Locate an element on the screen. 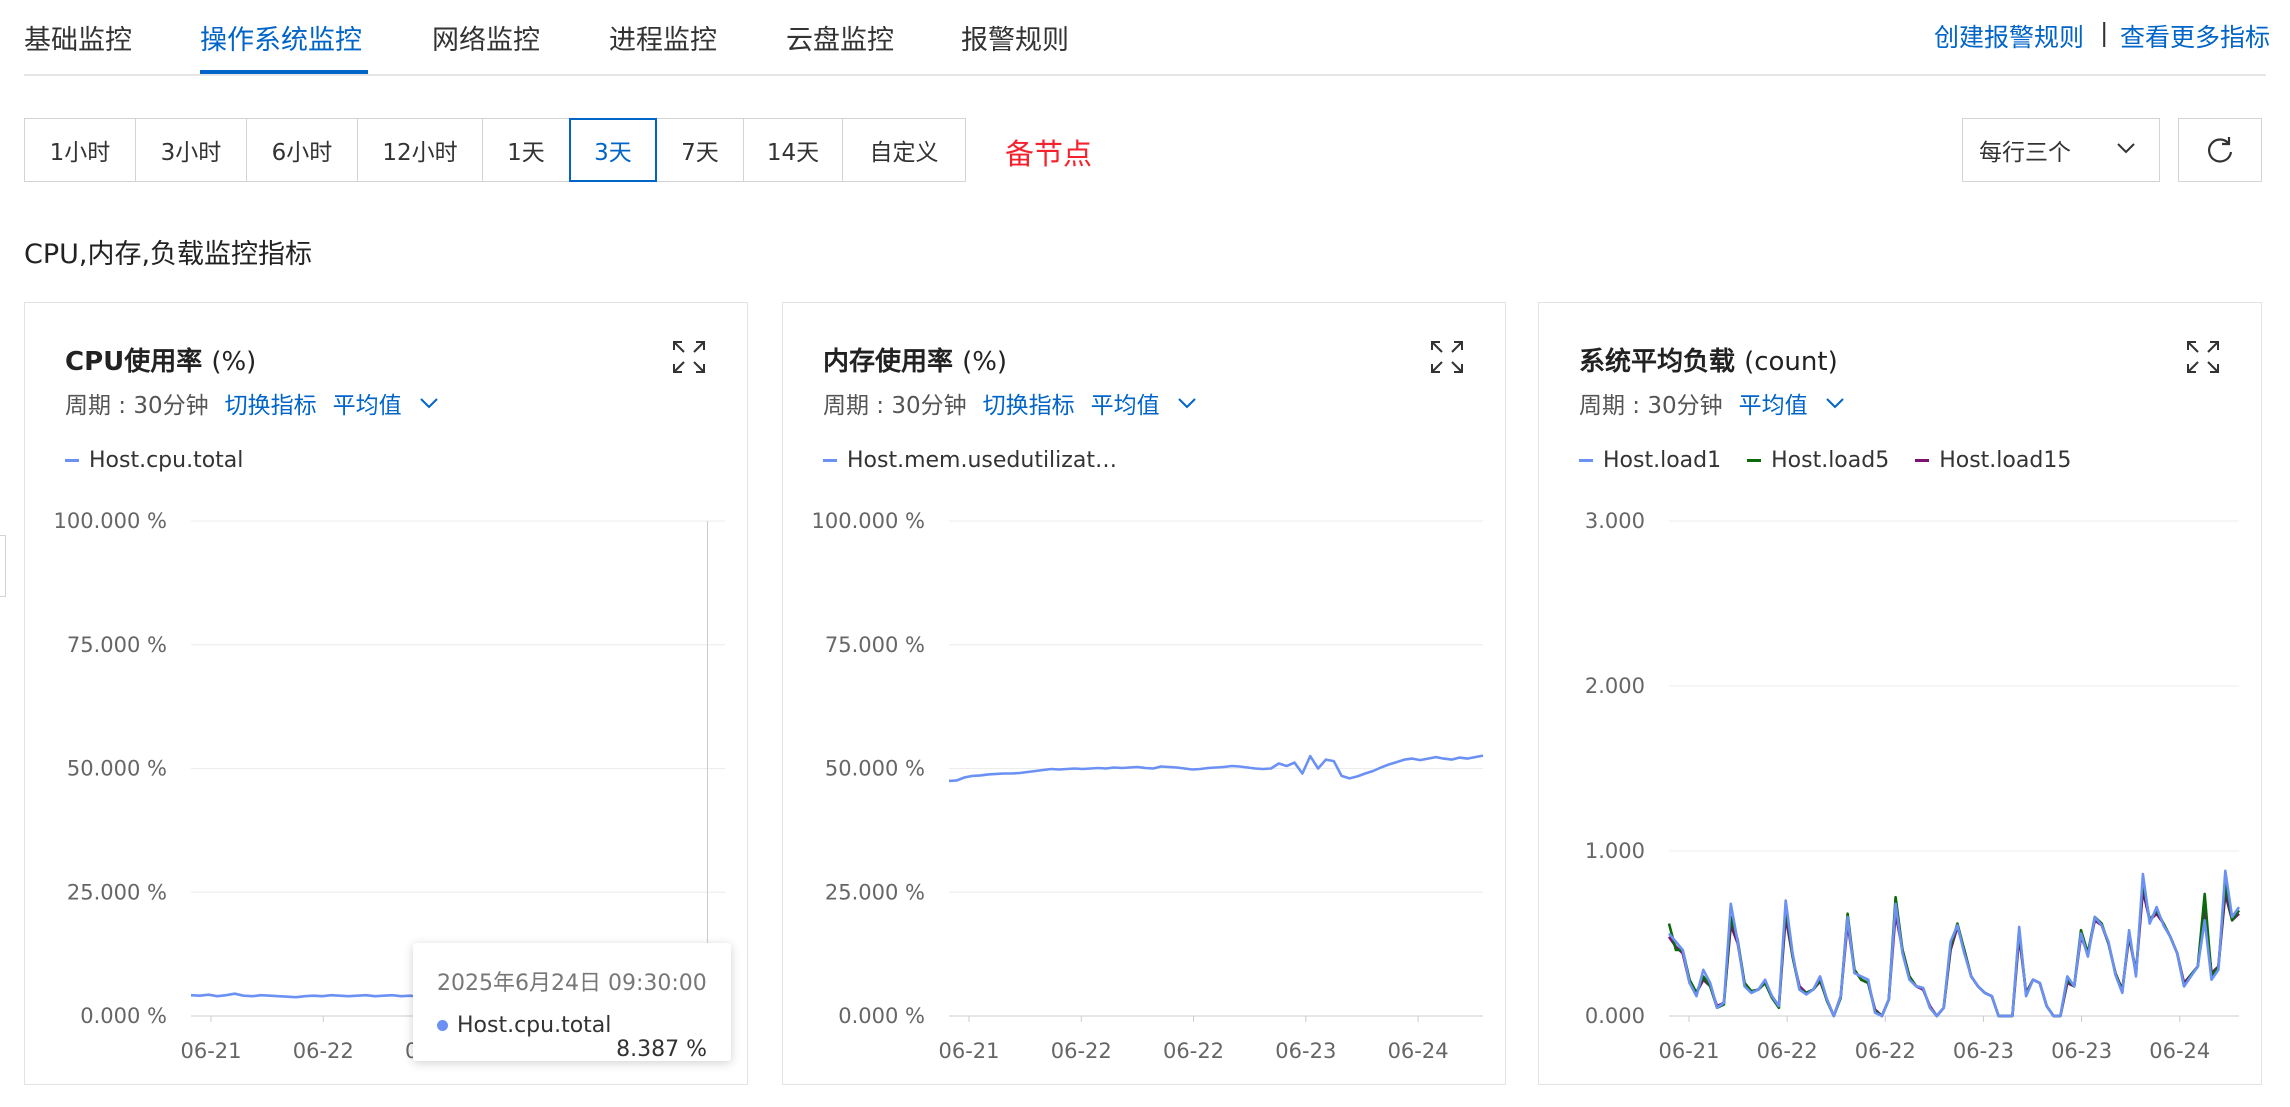 This screenshot has width=2290, height=1107. standby-node-label: 备节点 is located at coordinates (1049, 154).